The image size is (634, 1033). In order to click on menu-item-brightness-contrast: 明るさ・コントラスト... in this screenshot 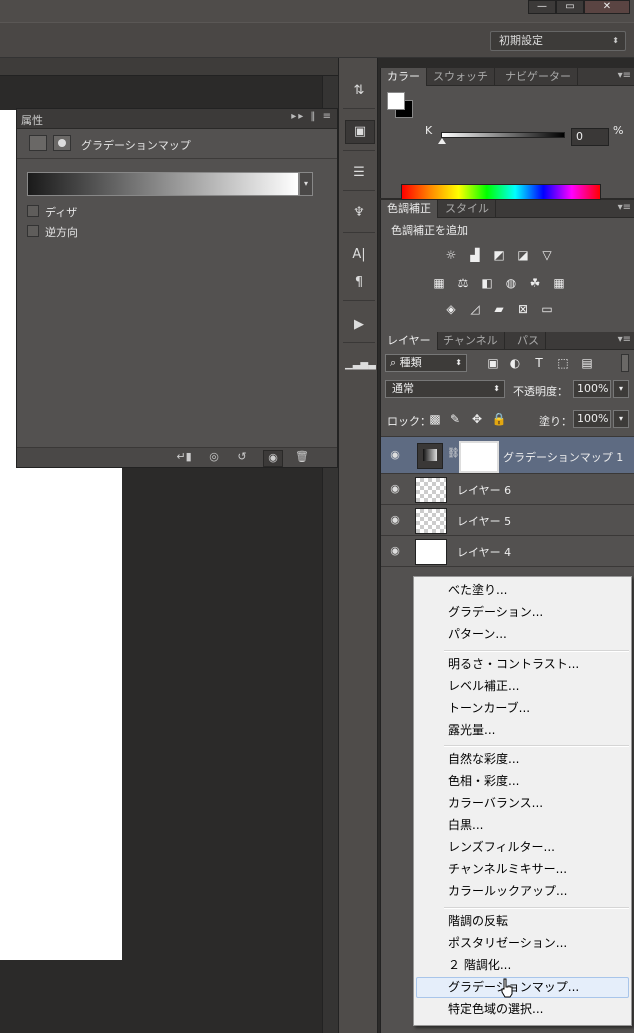, I will do `click(522, 664)`.